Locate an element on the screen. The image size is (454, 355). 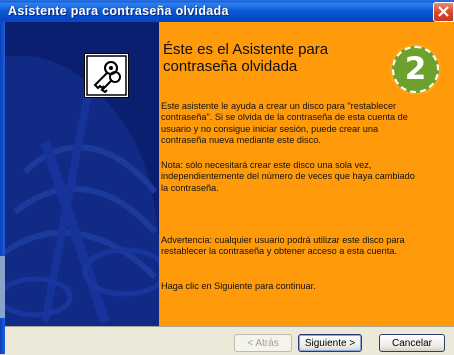
back-button: < Atrás is located at coordinates (263, 343).